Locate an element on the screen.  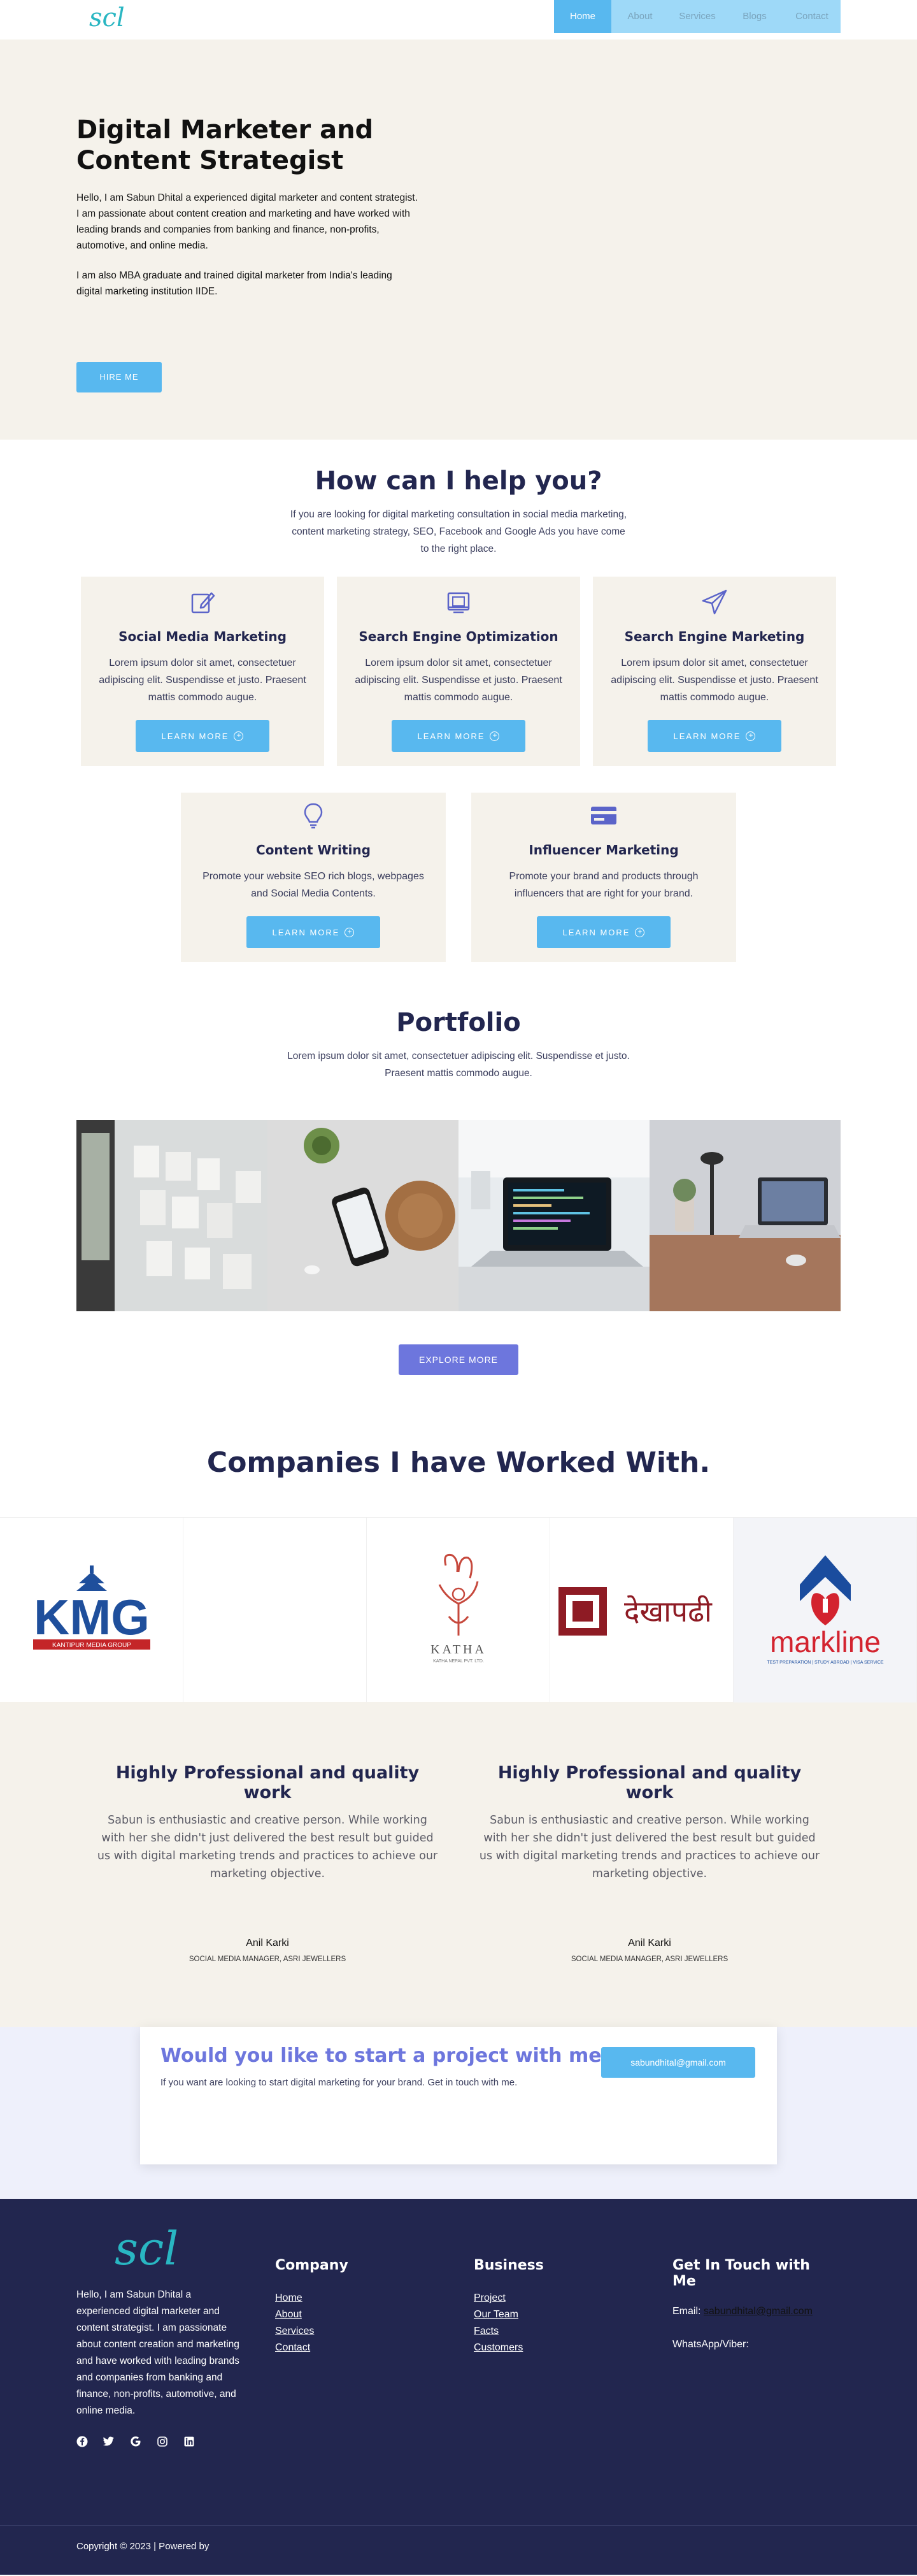
seo-icon is located at coordinates (458, 603).